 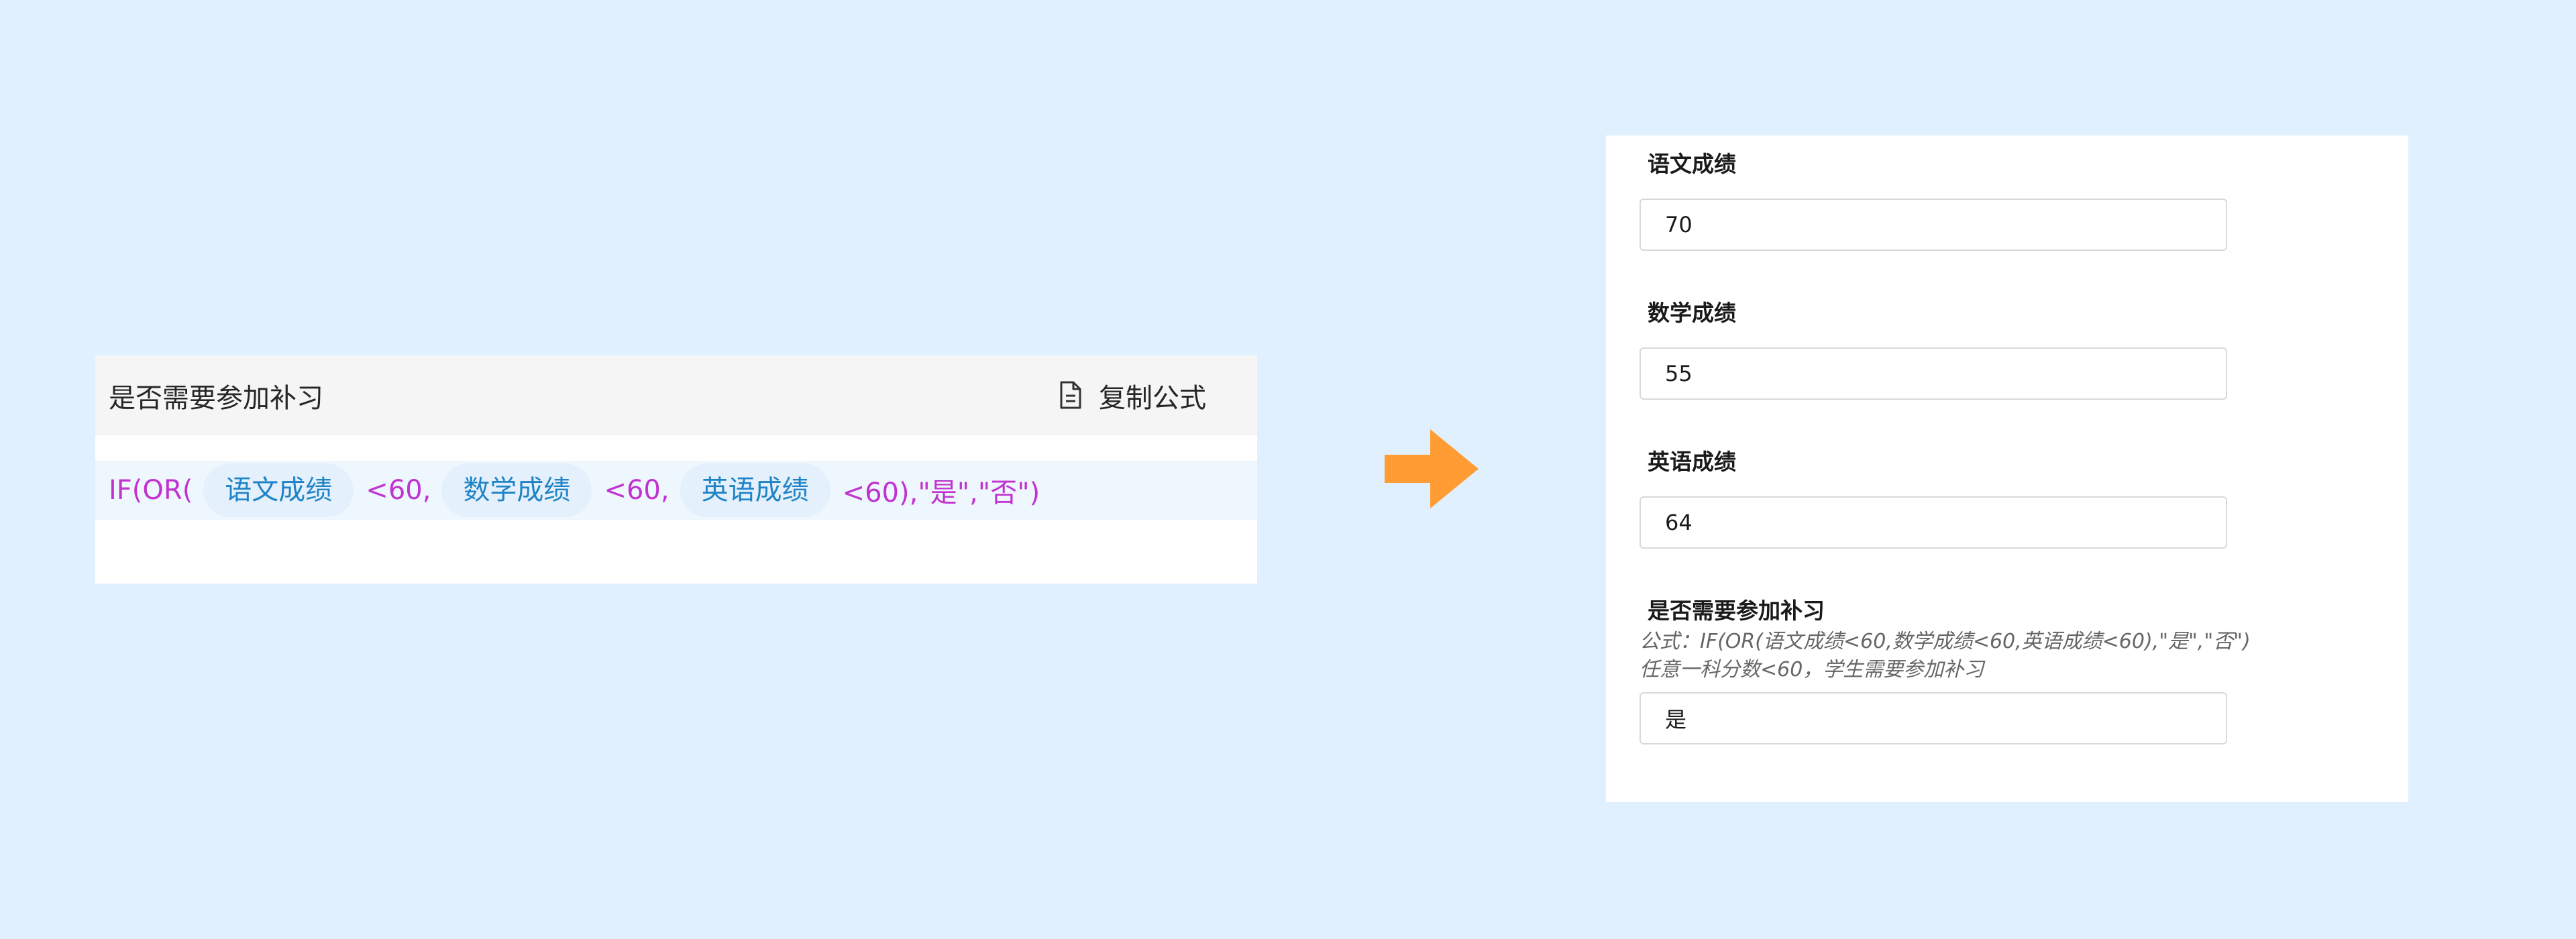 What do you see at coordinates (278, 490) in the screenshot?
I see `field-pill-chinese: 语文成绩` at bounding box center [278, 490].